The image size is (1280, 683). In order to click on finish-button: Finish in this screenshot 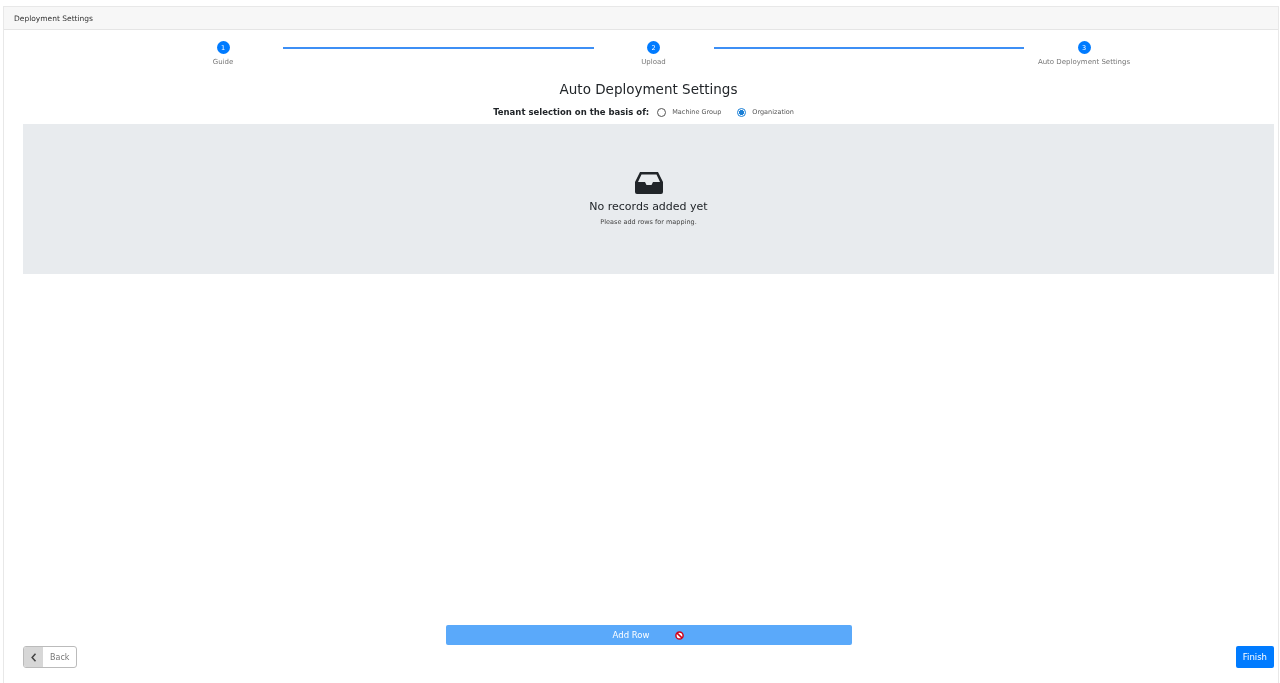, I will do `click(1254, 657)`.